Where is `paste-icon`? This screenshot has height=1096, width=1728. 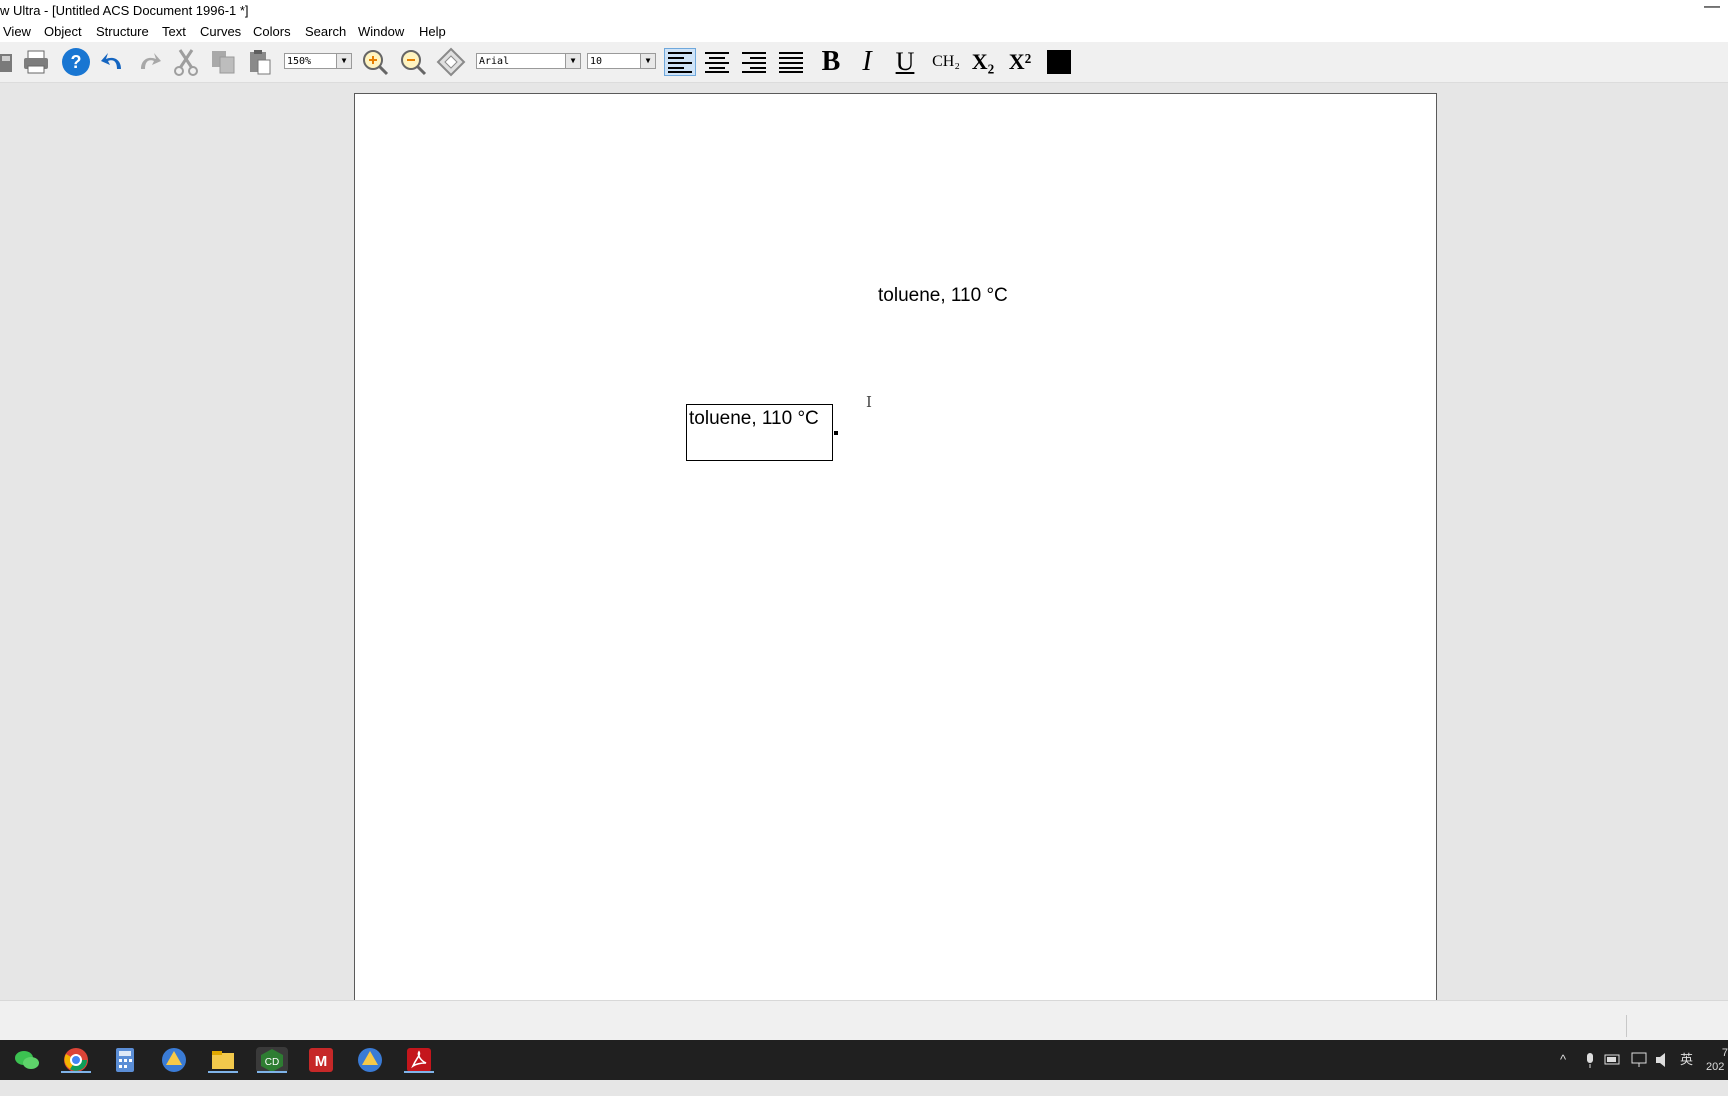 paste-icon is located at coordinates (260, 62).